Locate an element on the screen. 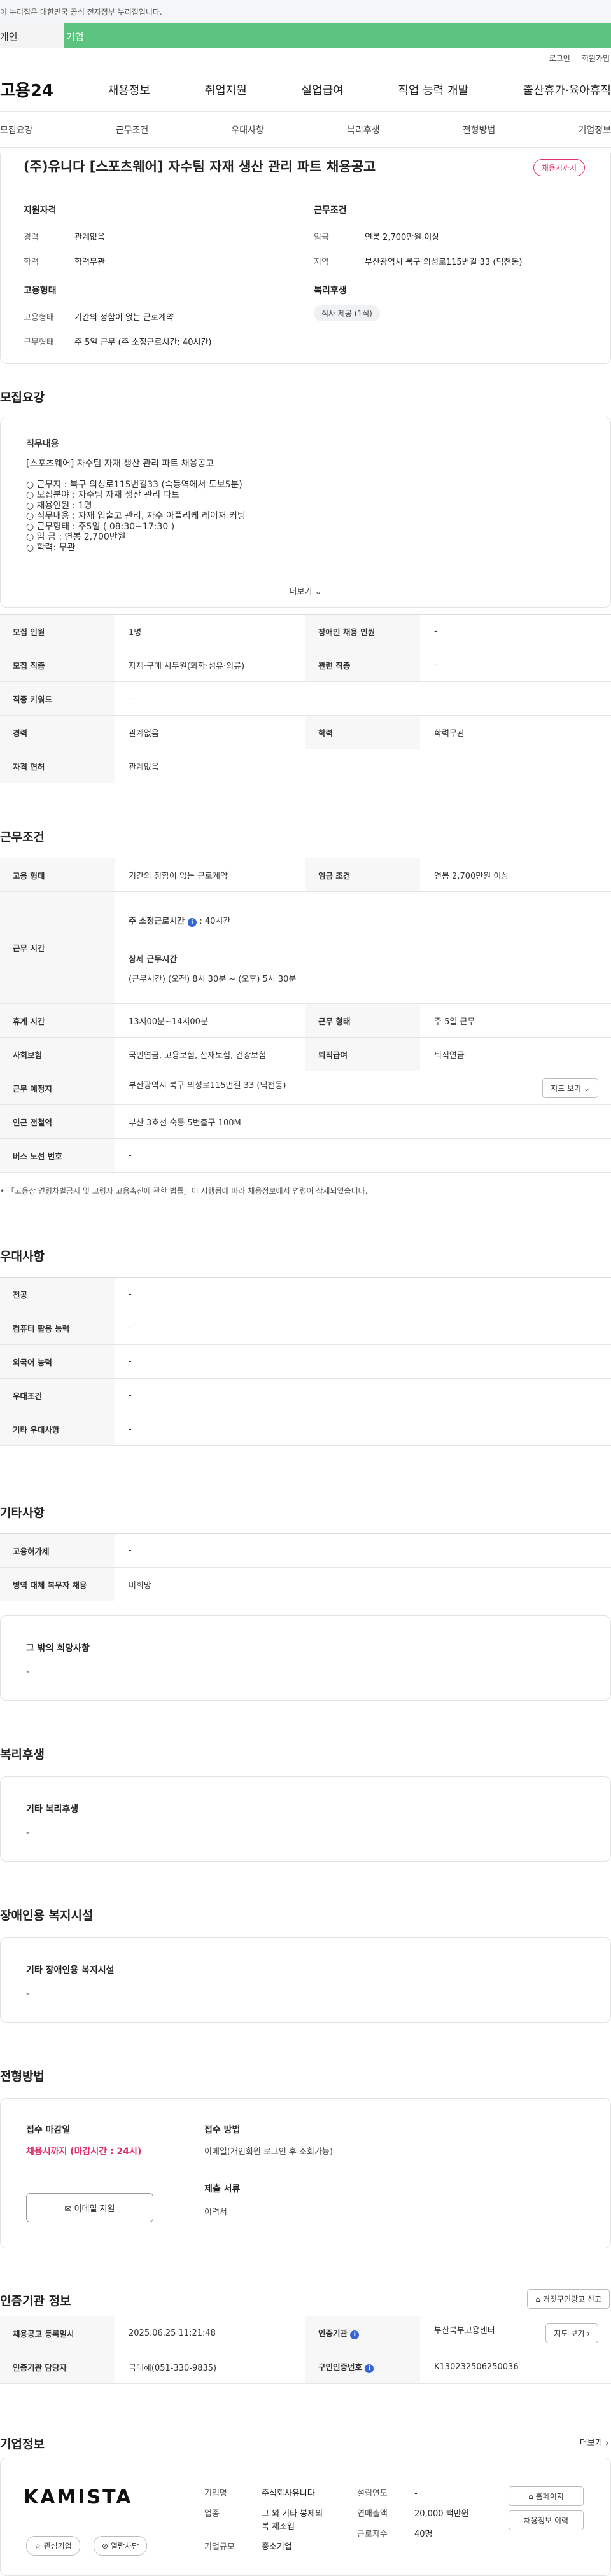 Image resolution: width=611 pixels, height=2576 pixels. table-row: 버스 노선 번호 - is located at coordinates (305, 1155).